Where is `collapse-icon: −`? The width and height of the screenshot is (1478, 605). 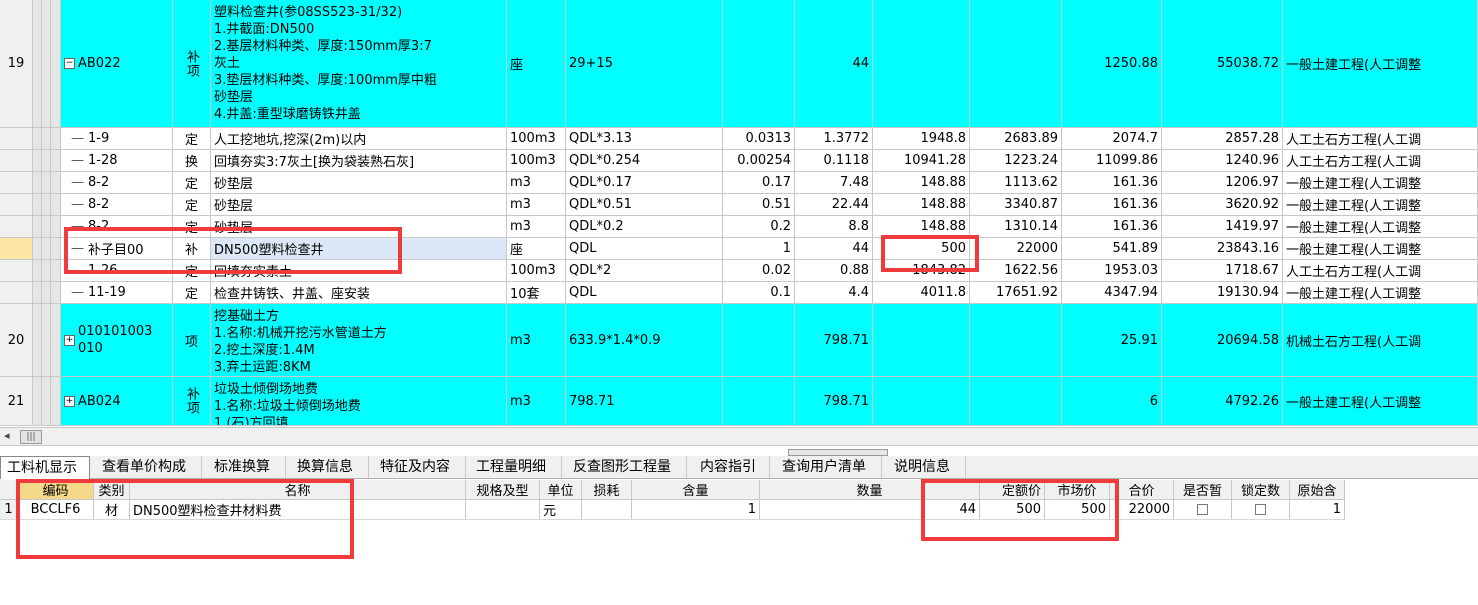
collapse-icon: − is located at coordinates (69, 63).